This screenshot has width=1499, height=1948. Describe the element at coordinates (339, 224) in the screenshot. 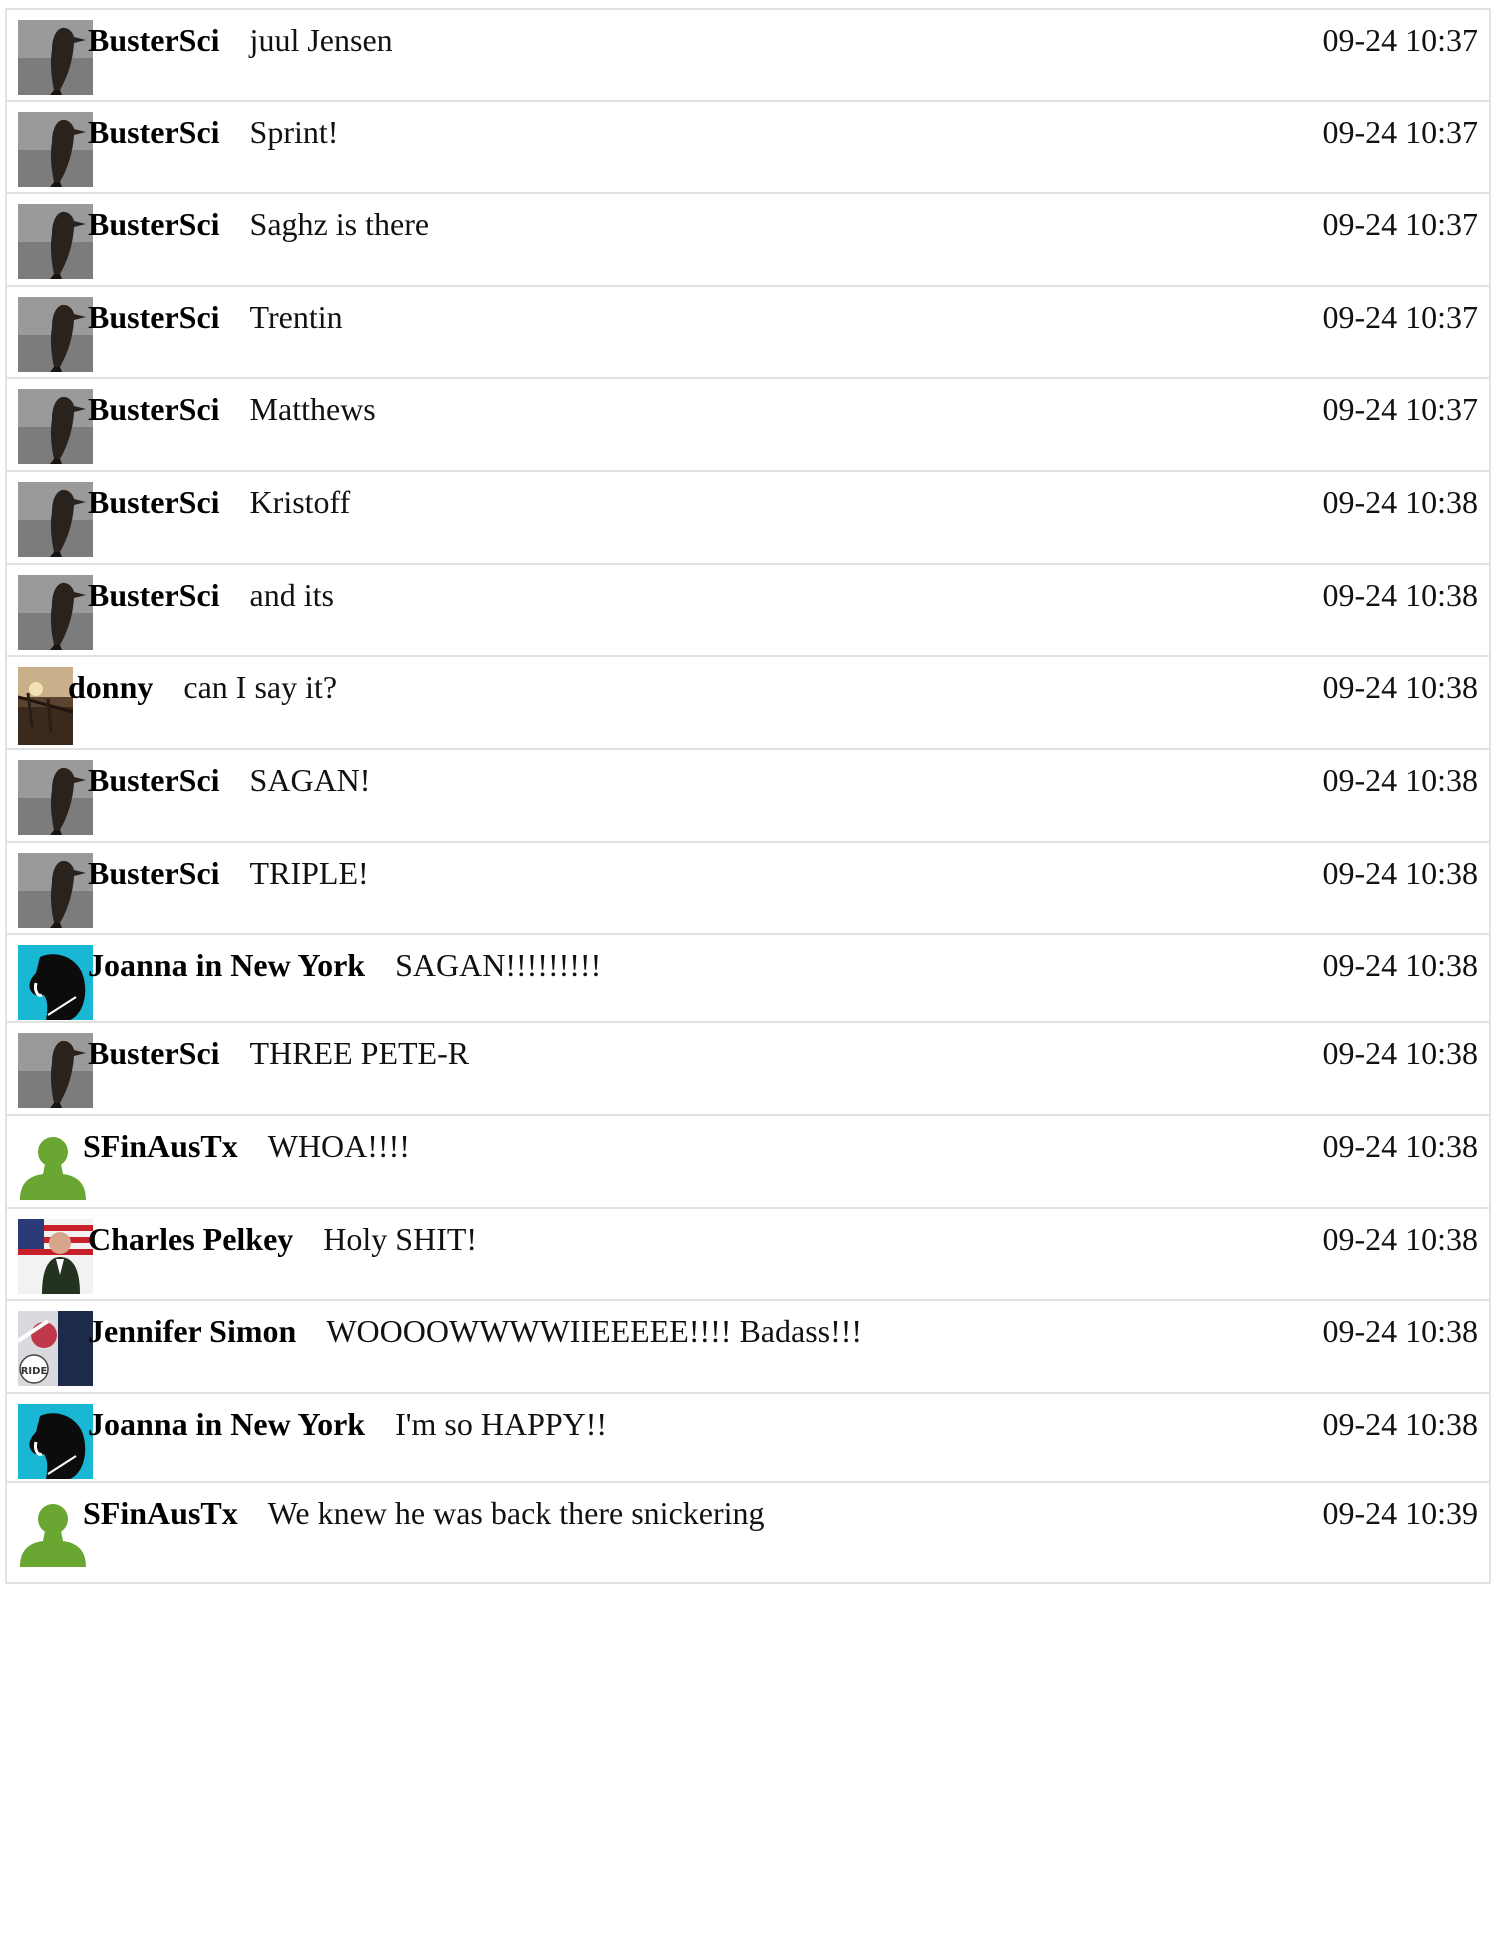

I see `comment-text: Saghz is there` at that location.